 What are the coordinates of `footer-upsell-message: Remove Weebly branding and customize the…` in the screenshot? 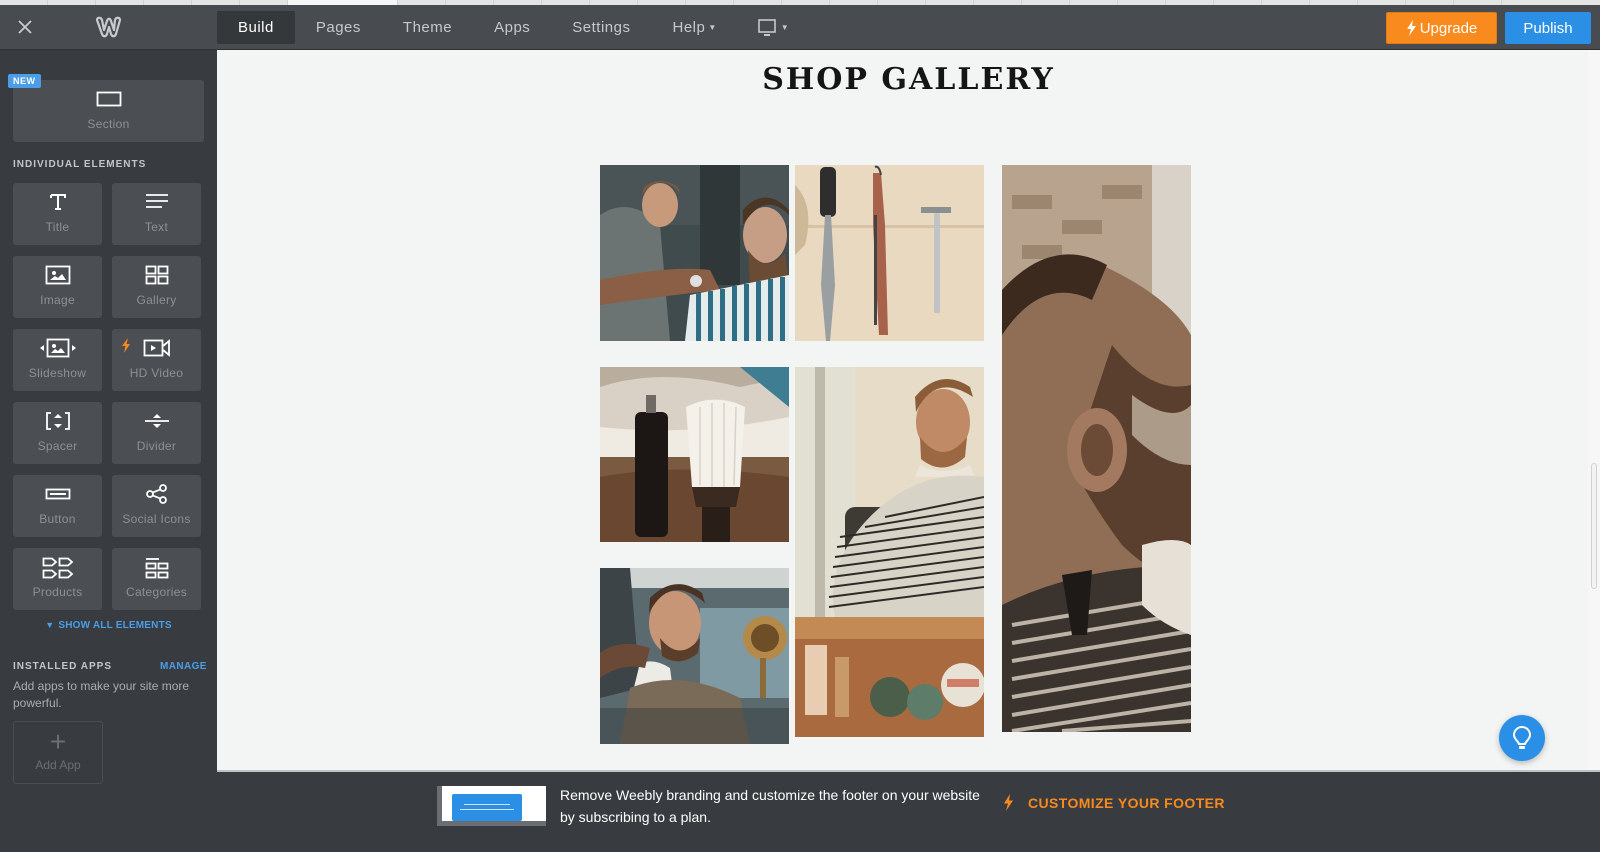 It's located at (770, 806).